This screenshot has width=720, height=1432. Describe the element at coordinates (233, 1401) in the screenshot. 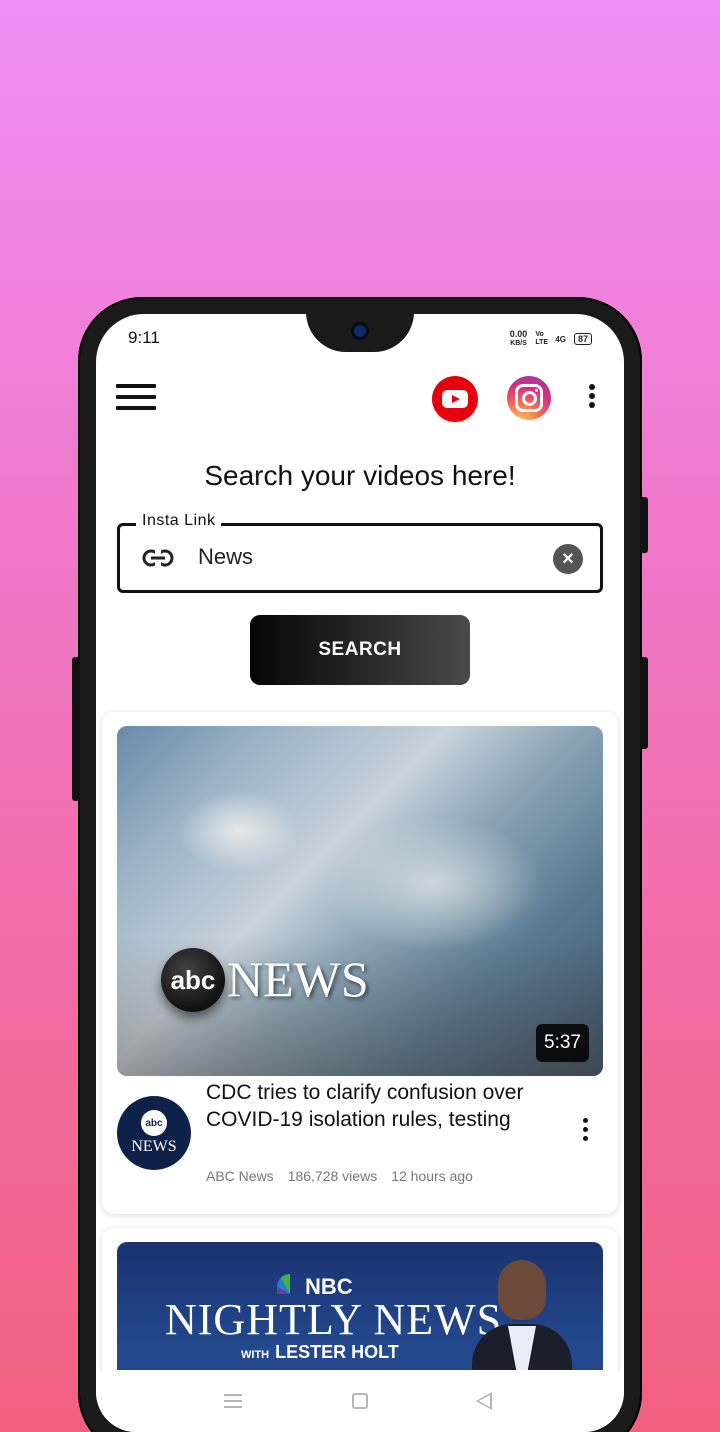

I see `recents-icon` at that location.